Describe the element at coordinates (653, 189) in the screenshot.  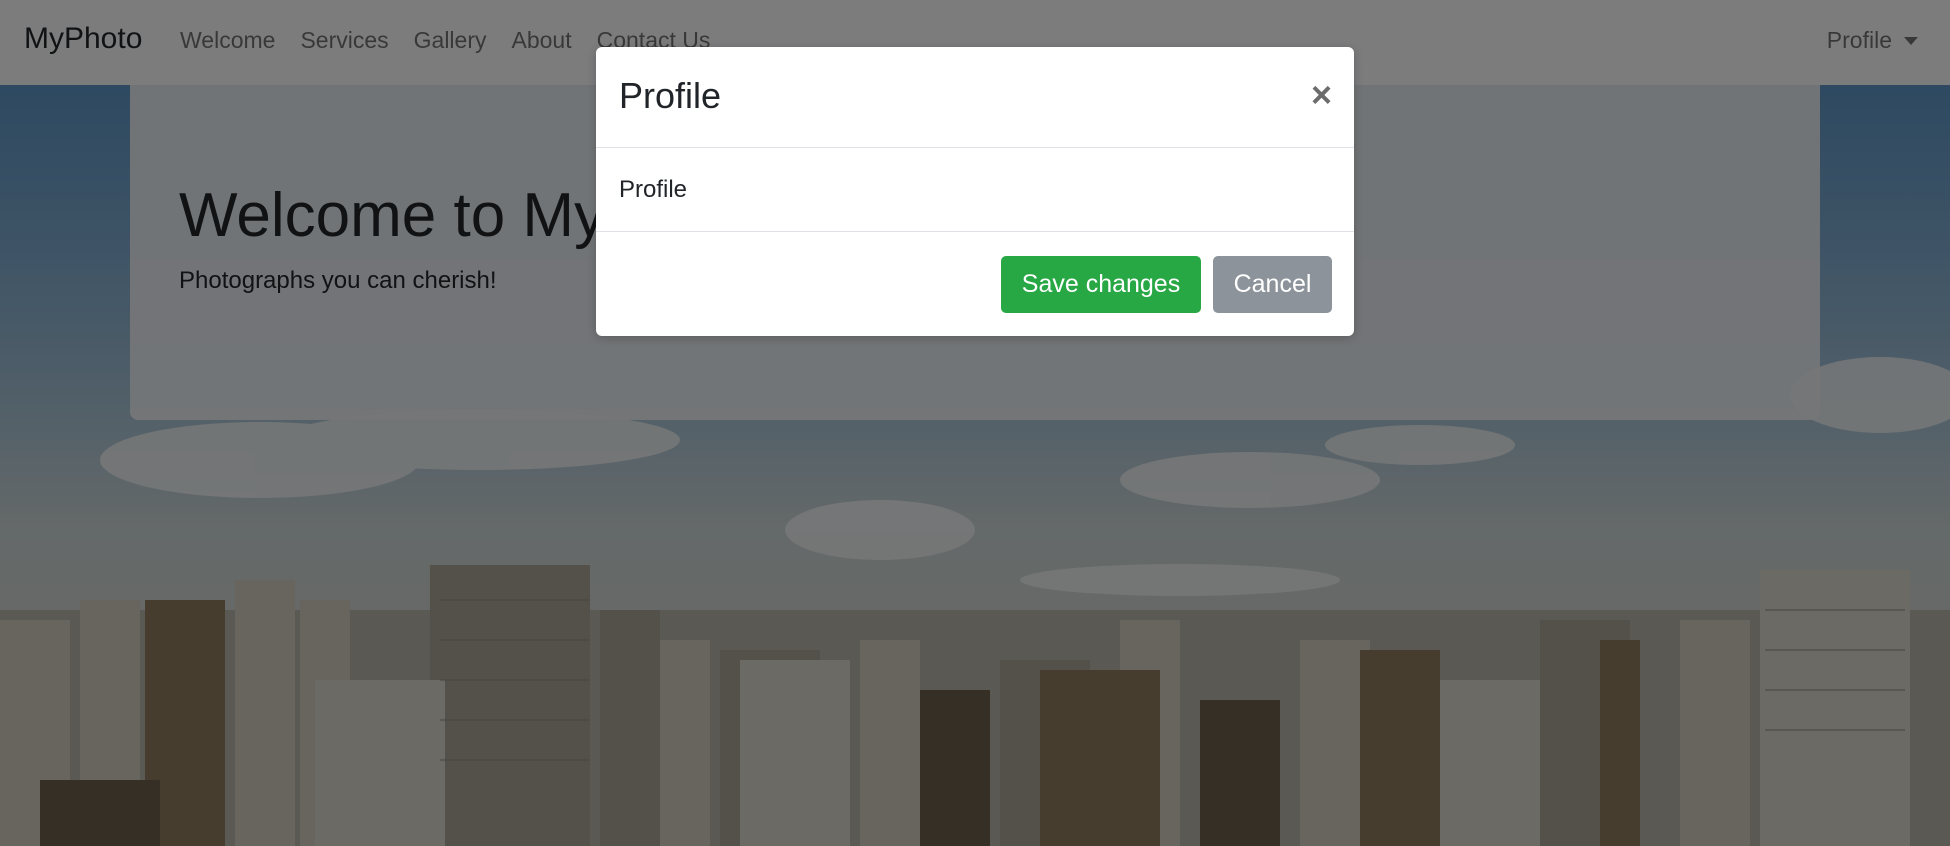
I see `modal-body-text: Profile` at that location.